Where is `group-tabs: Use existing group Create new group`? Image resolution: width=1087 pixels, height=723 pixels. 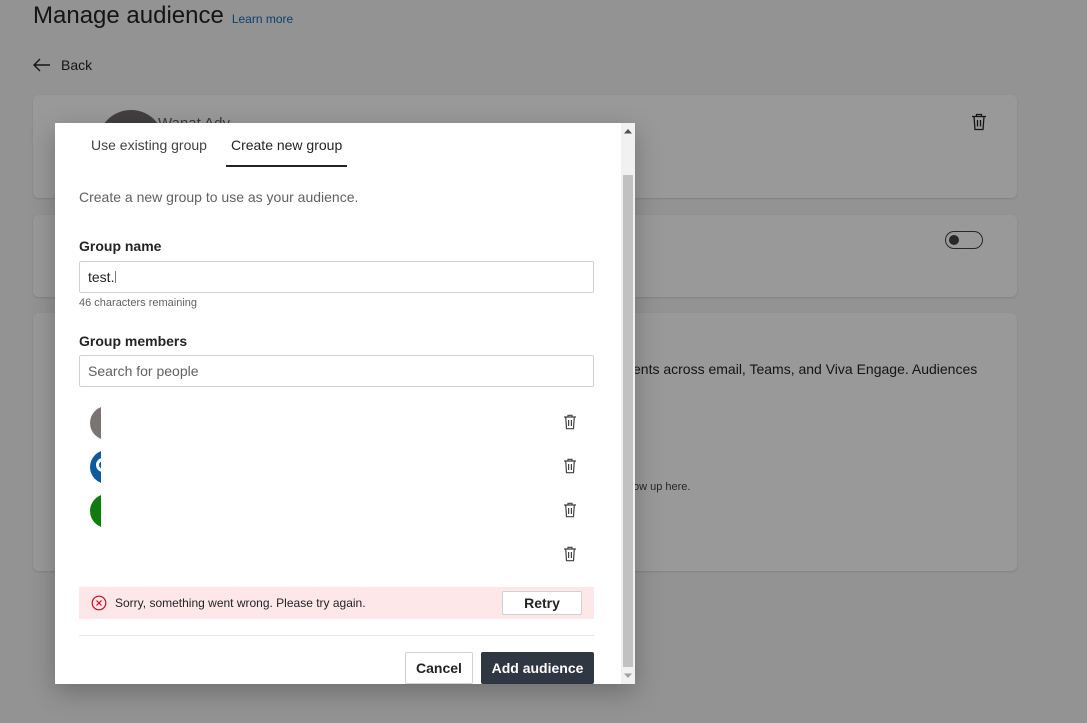 group-tabs: Use existing group Create new group is located at coordinates (216, 145).